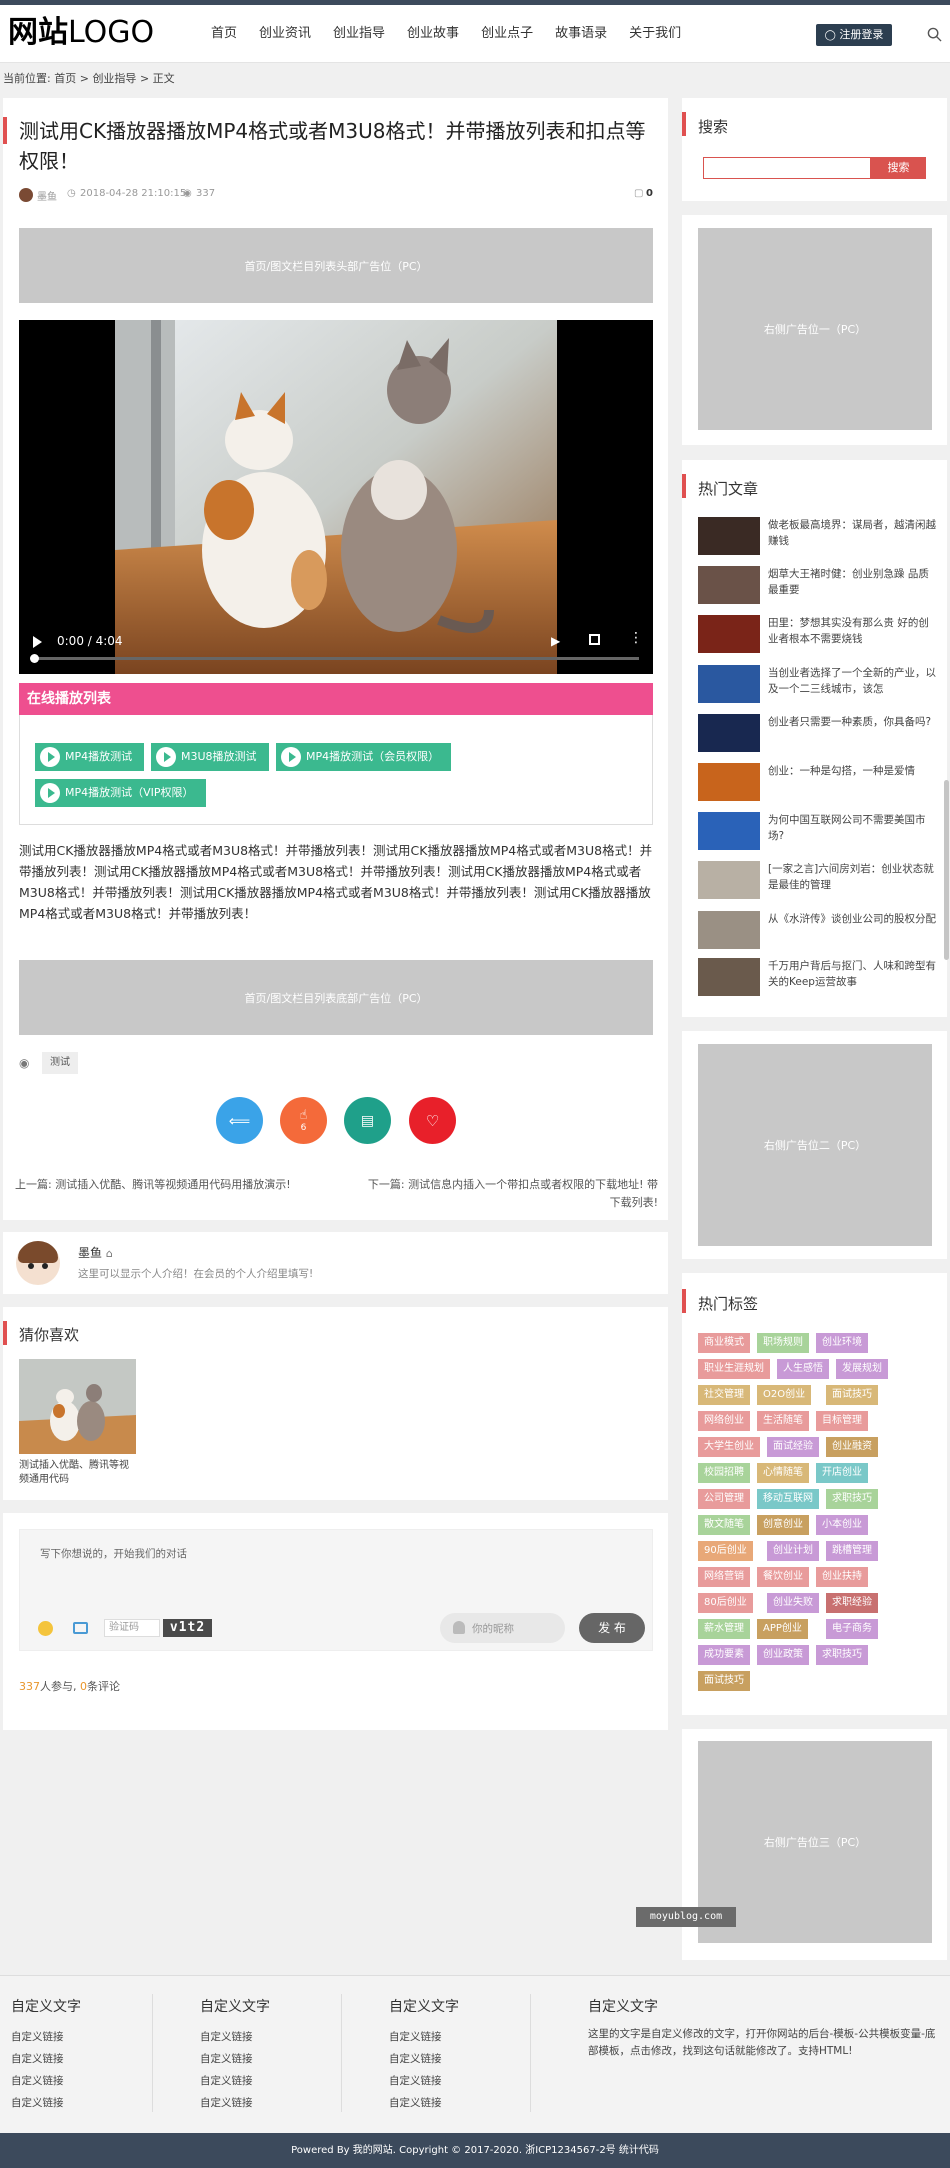  What do you see at coordinates (783, 1421) in the screenshot?
I see `tag-link: 生活随笔` at bounding box center [783, 1421].